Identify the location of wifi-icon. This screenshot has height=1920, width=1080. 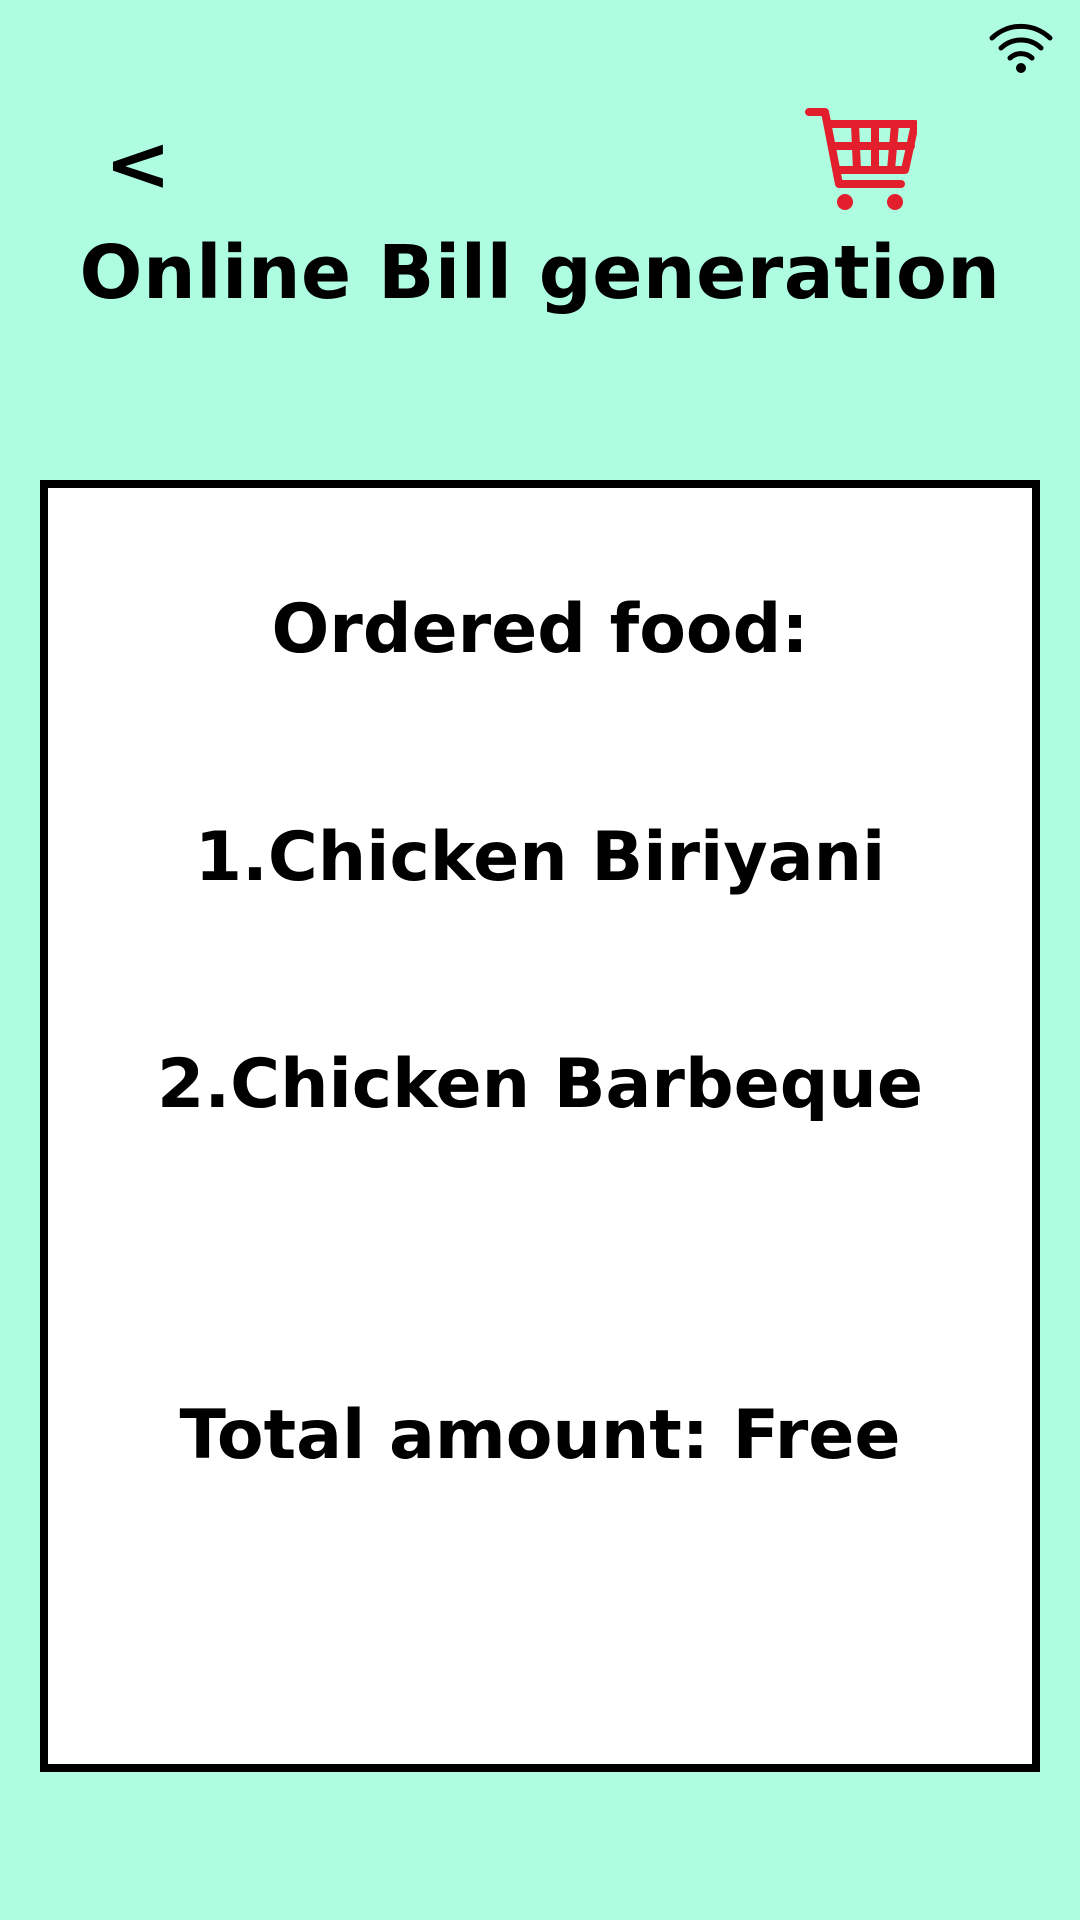
(1021, 46).